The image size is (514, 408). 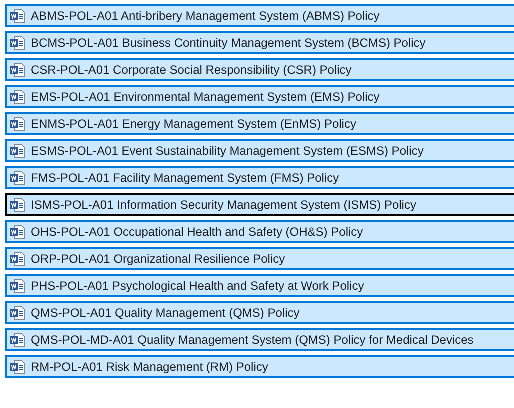 What do you see at coordinates (191, 70) in the screenshot?
I see `file-name: CSR-POL-A01 Corporate Social Responsibility (CSR) Policy` at bounding box center [191, 70].